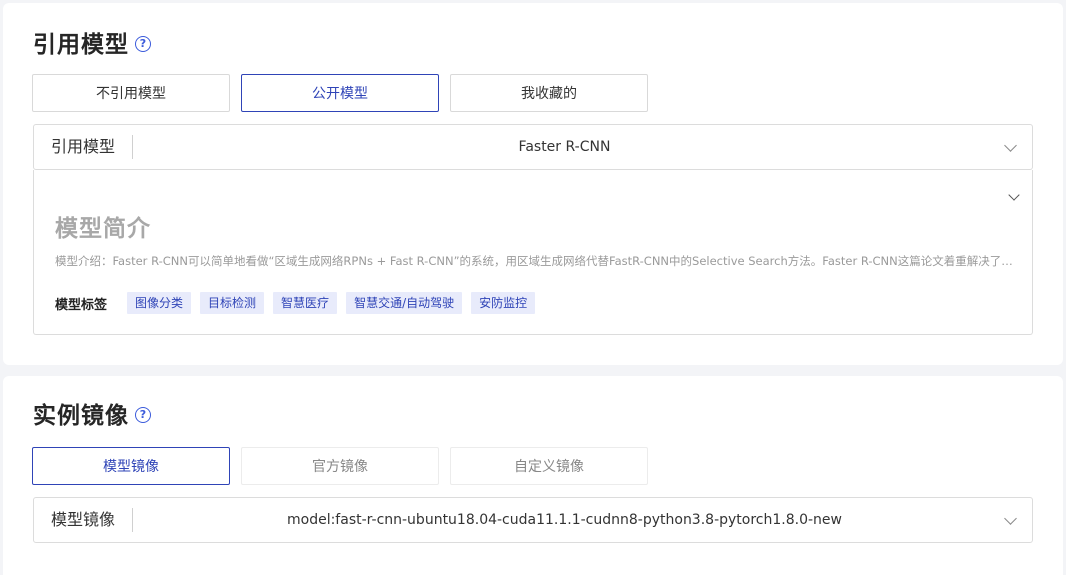  Describe the element at coordinates (549, 93) in the screenshot. I see `tab-my-favorites: 我收藏的` at that location.